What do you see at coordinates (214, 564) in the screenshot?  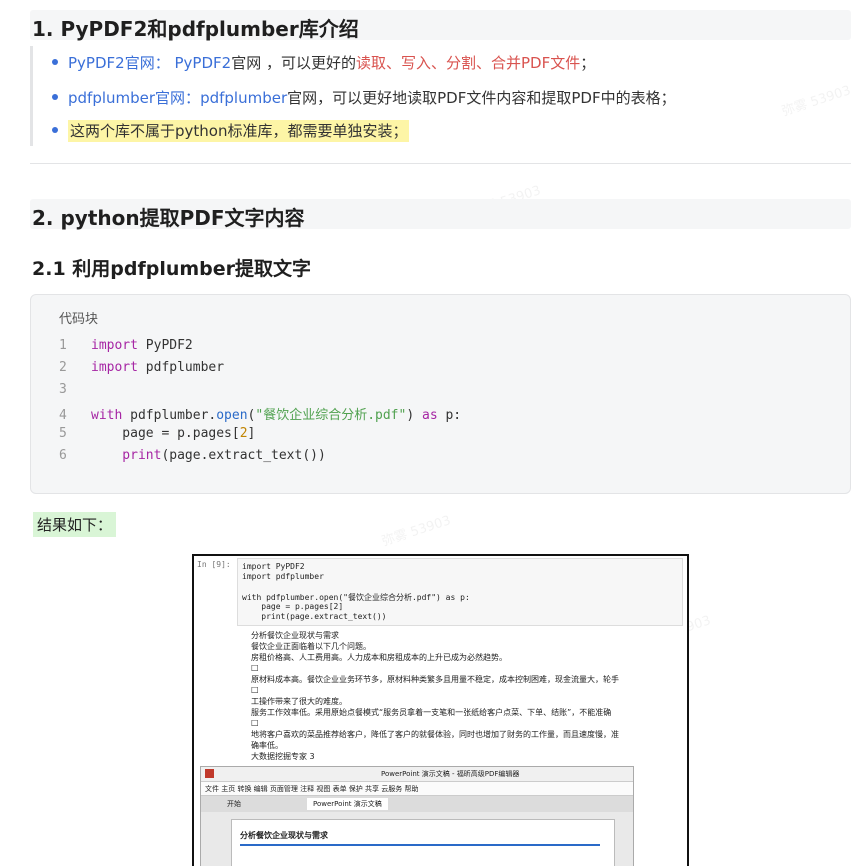 I see `cell-prompt: In [9]:` at bounding box center [214, 564].